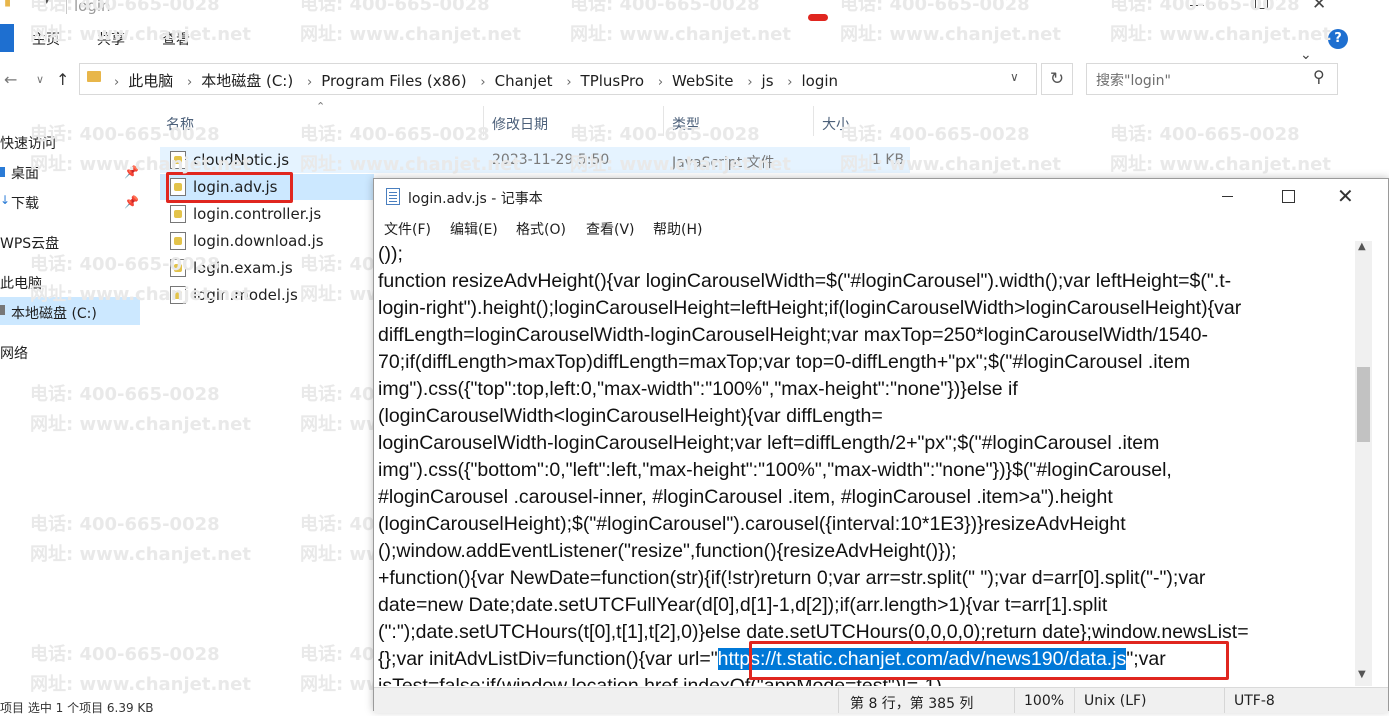 Image resolution: width=1389 pixels, height=716 pixels. I want to click on vertical-scrollbar, so click(1363, 463).